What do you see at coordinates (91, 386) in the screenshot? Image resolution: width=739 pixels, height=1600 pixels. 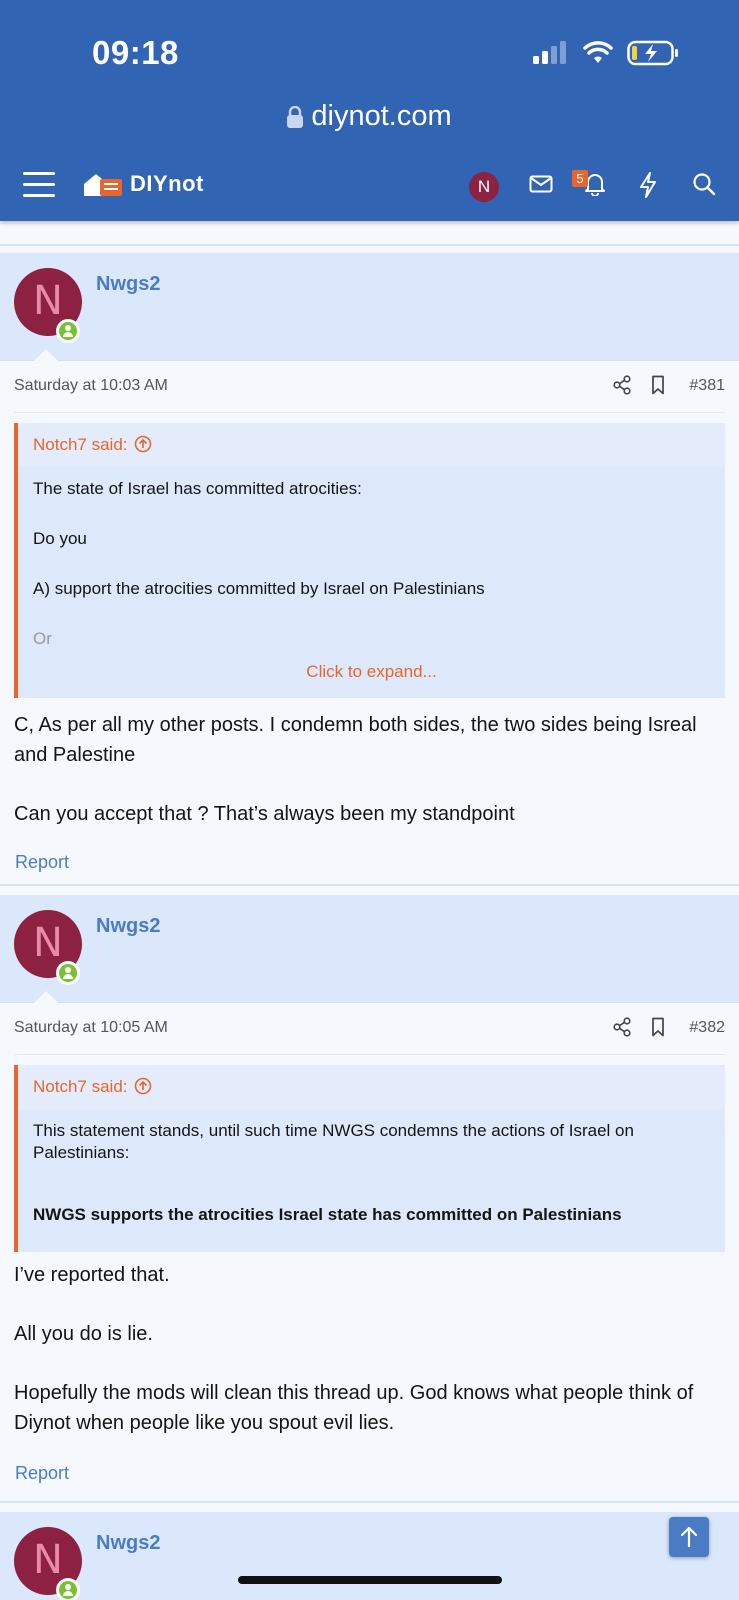 I see `post-date: Saturday at 10:03 AM` at bounding box center [91, 386].